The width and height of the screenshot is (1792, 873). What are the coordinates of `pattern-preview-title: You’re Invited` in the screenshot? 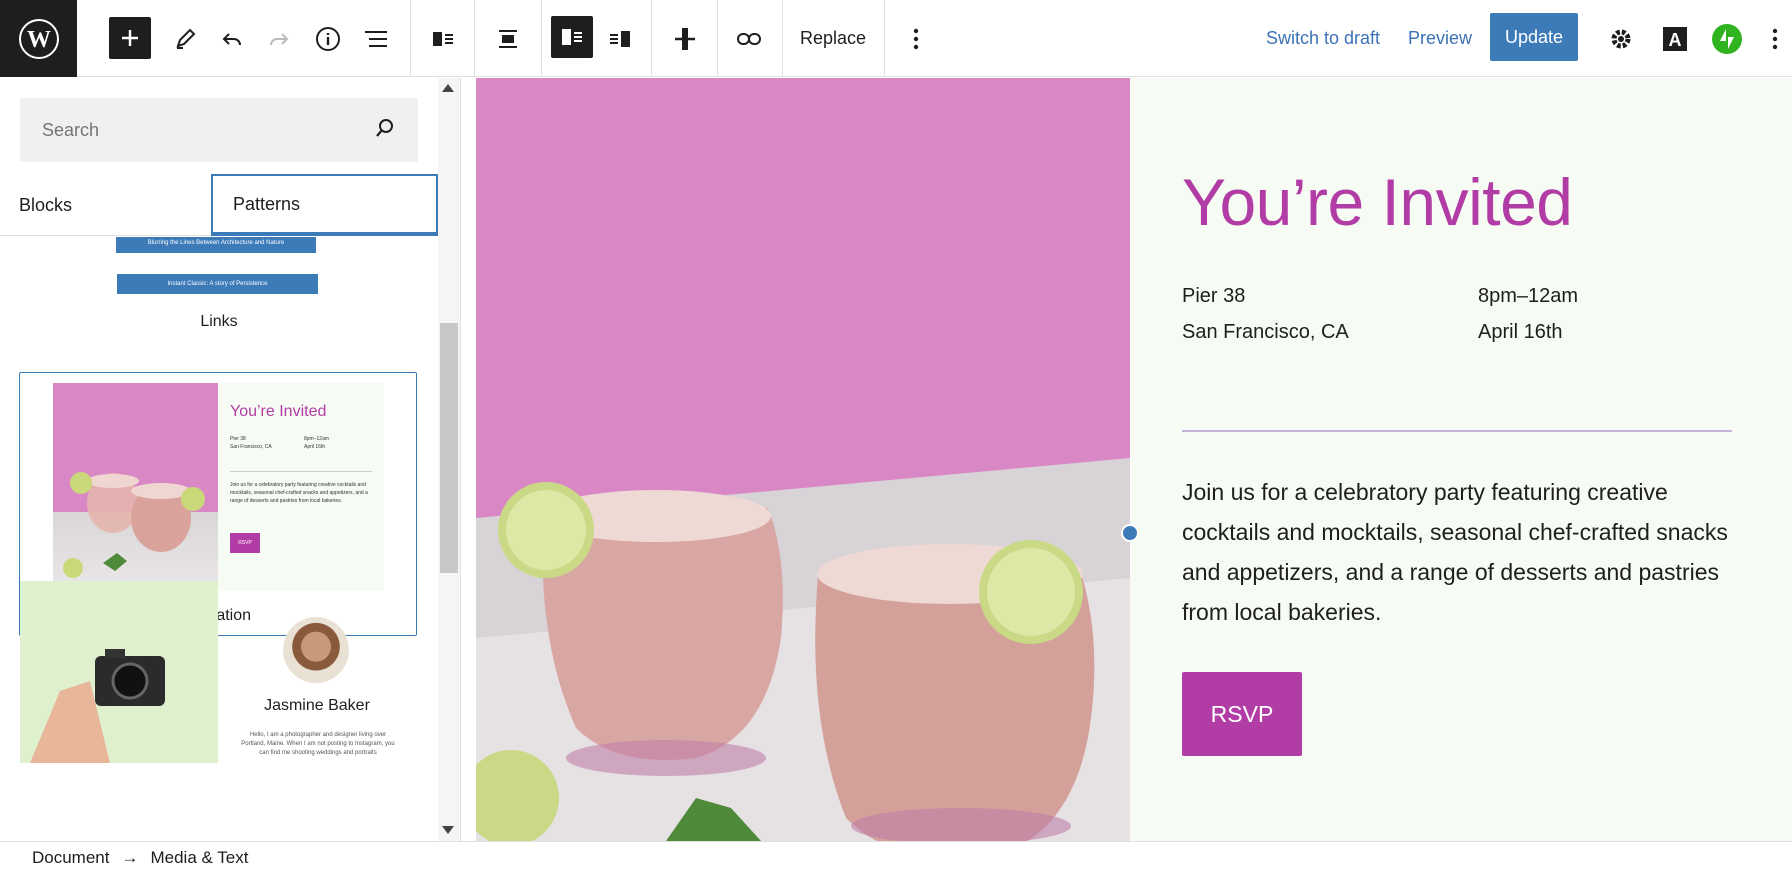 It's located at (278, 411).